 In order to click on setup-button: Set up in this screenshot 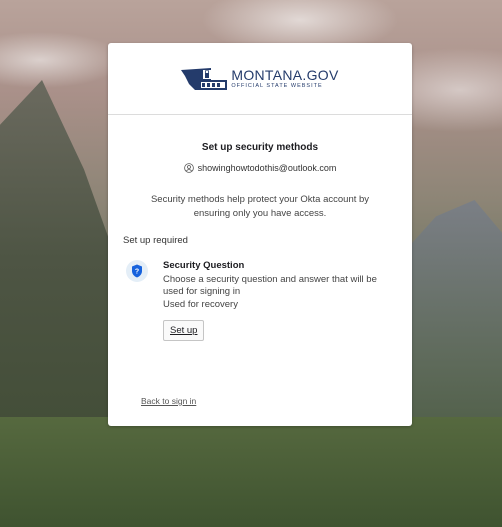, I will do `click(184, 330)`.